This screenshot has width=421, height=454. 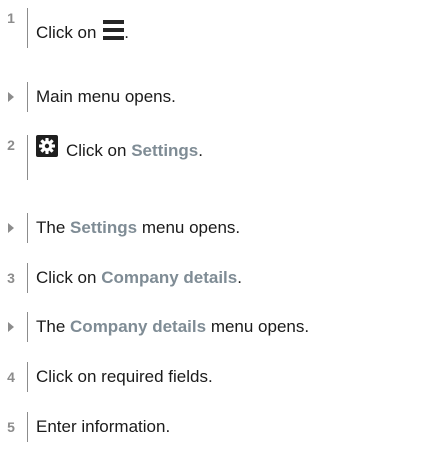 I want to click on step-number: 1, so click(x=11, y=18).